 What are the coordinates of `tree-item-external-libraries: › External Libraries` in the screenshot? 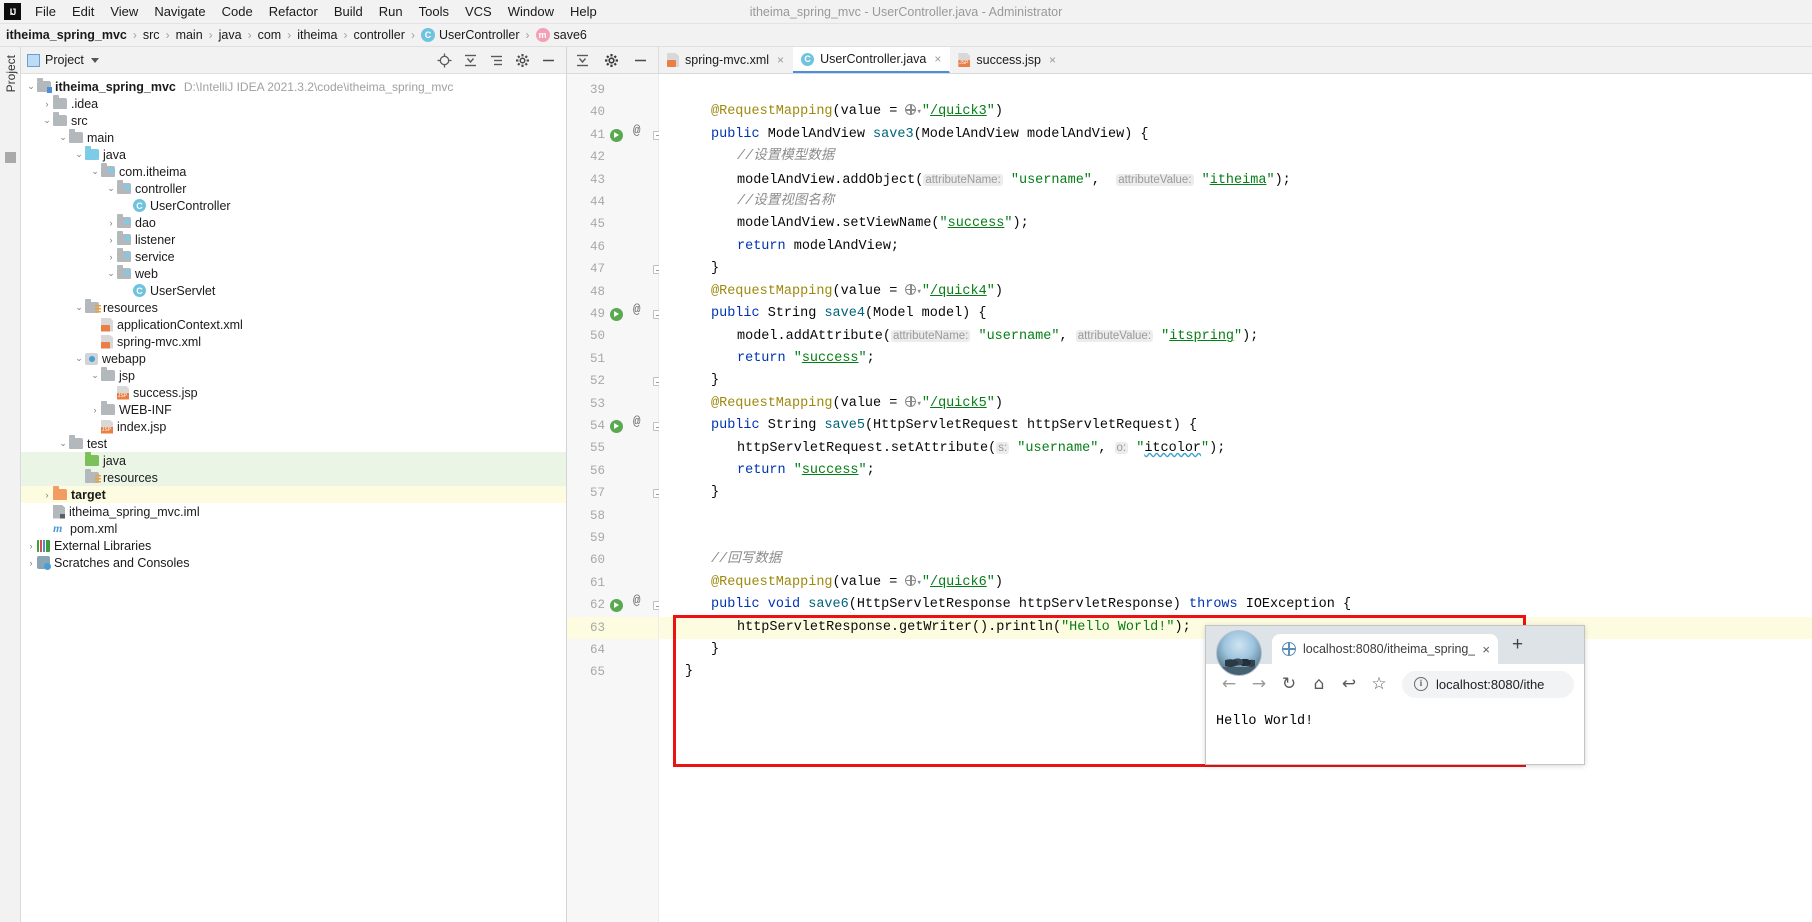 It's located at (293, 545).